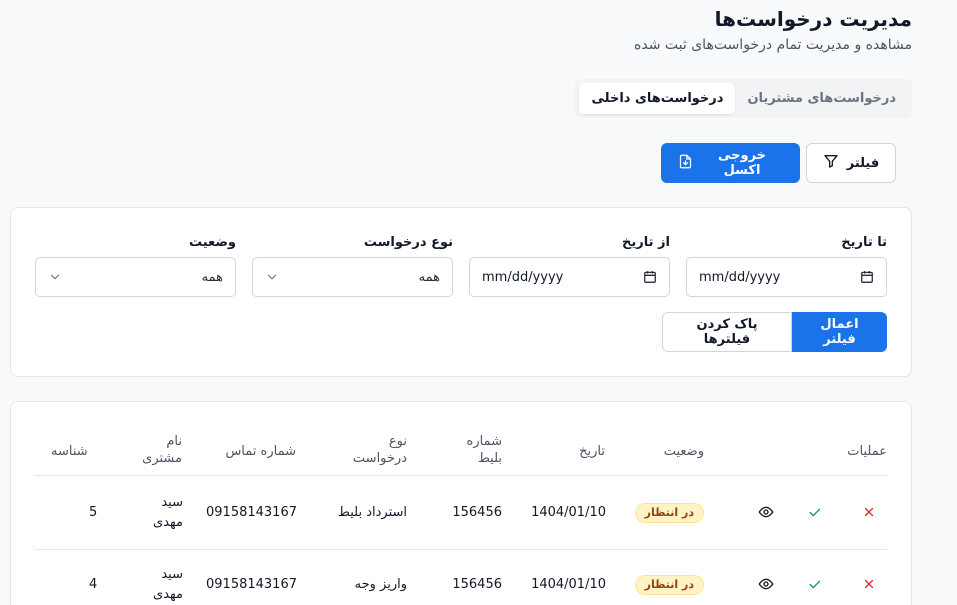 Image resolution: width=957 pixels, height=605 pixels. Describe the element at coordinates (864, 242) in the screenshot. I see `to-date-label: تا تاریخ` at that location.